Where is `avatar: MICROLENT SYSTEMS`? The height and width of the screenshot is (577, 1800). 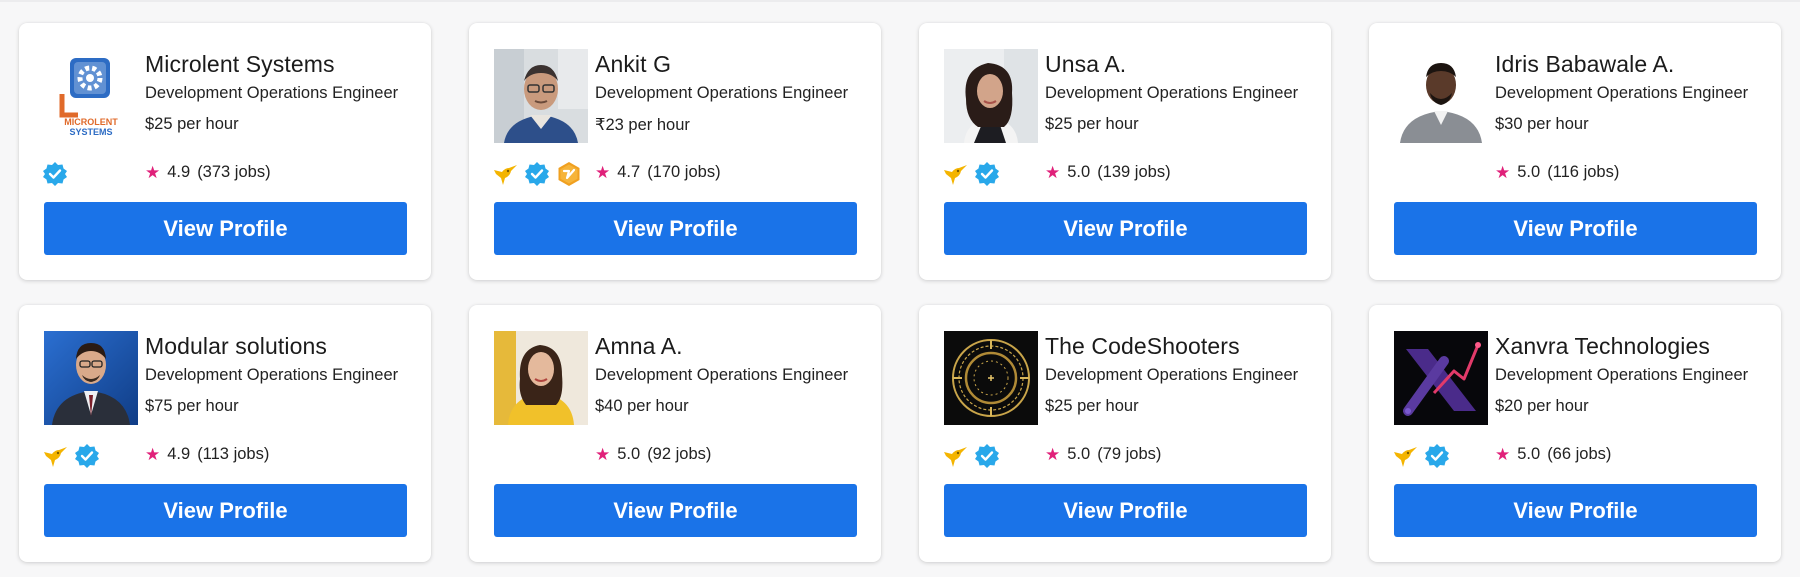
avatar: MICROLENT SYSTEMS is located at coordinates (91, 96).